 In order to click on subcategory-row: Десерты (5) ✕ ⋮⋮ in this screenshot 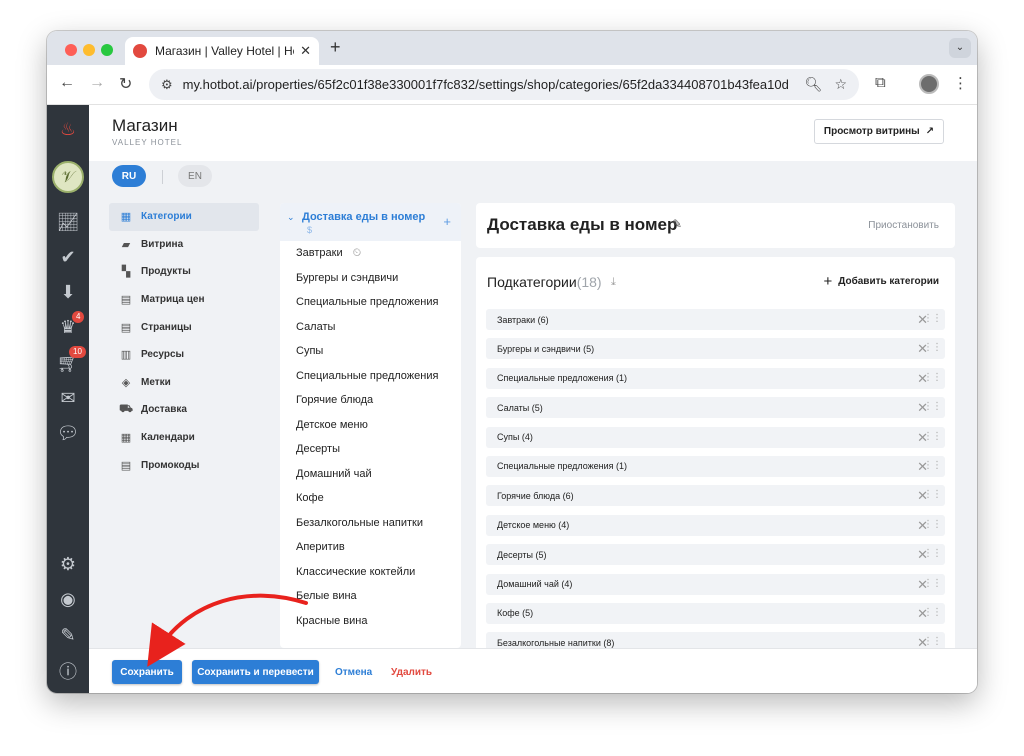, I will do `click(715, 555)`.